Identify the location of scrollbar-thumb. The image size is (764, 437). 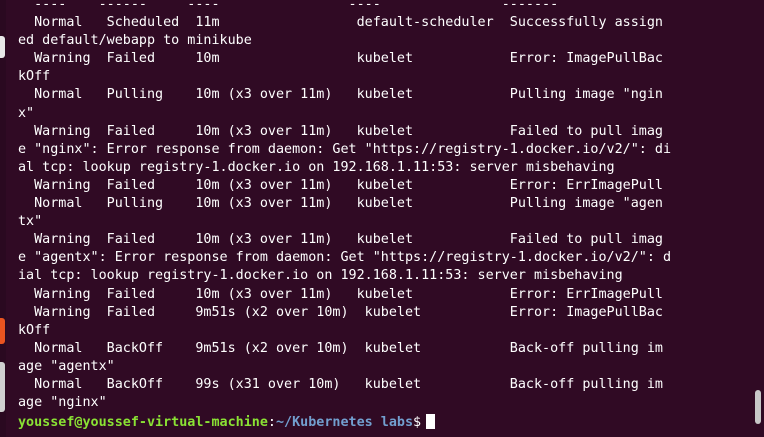
(758, 407).